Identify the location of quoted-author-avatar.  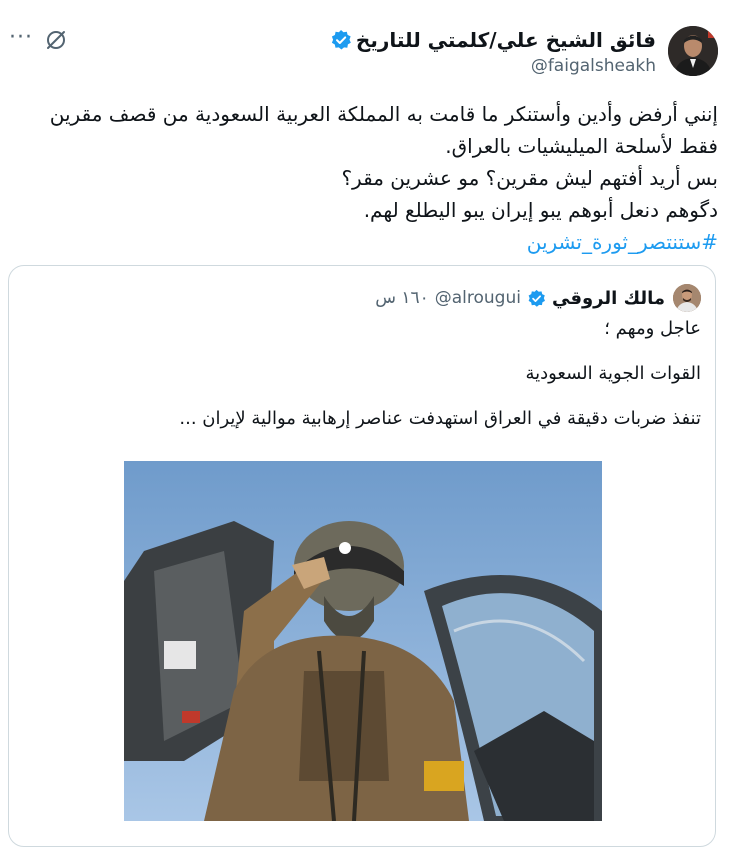
(687, 298).